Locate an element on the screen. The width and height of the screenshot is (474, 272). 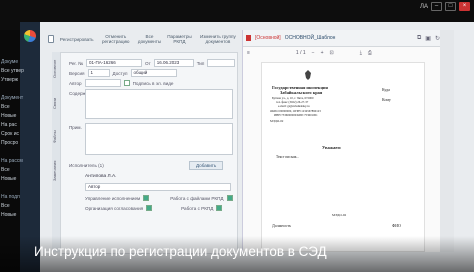
app-logo-icon is located at coordinates (30, 36).